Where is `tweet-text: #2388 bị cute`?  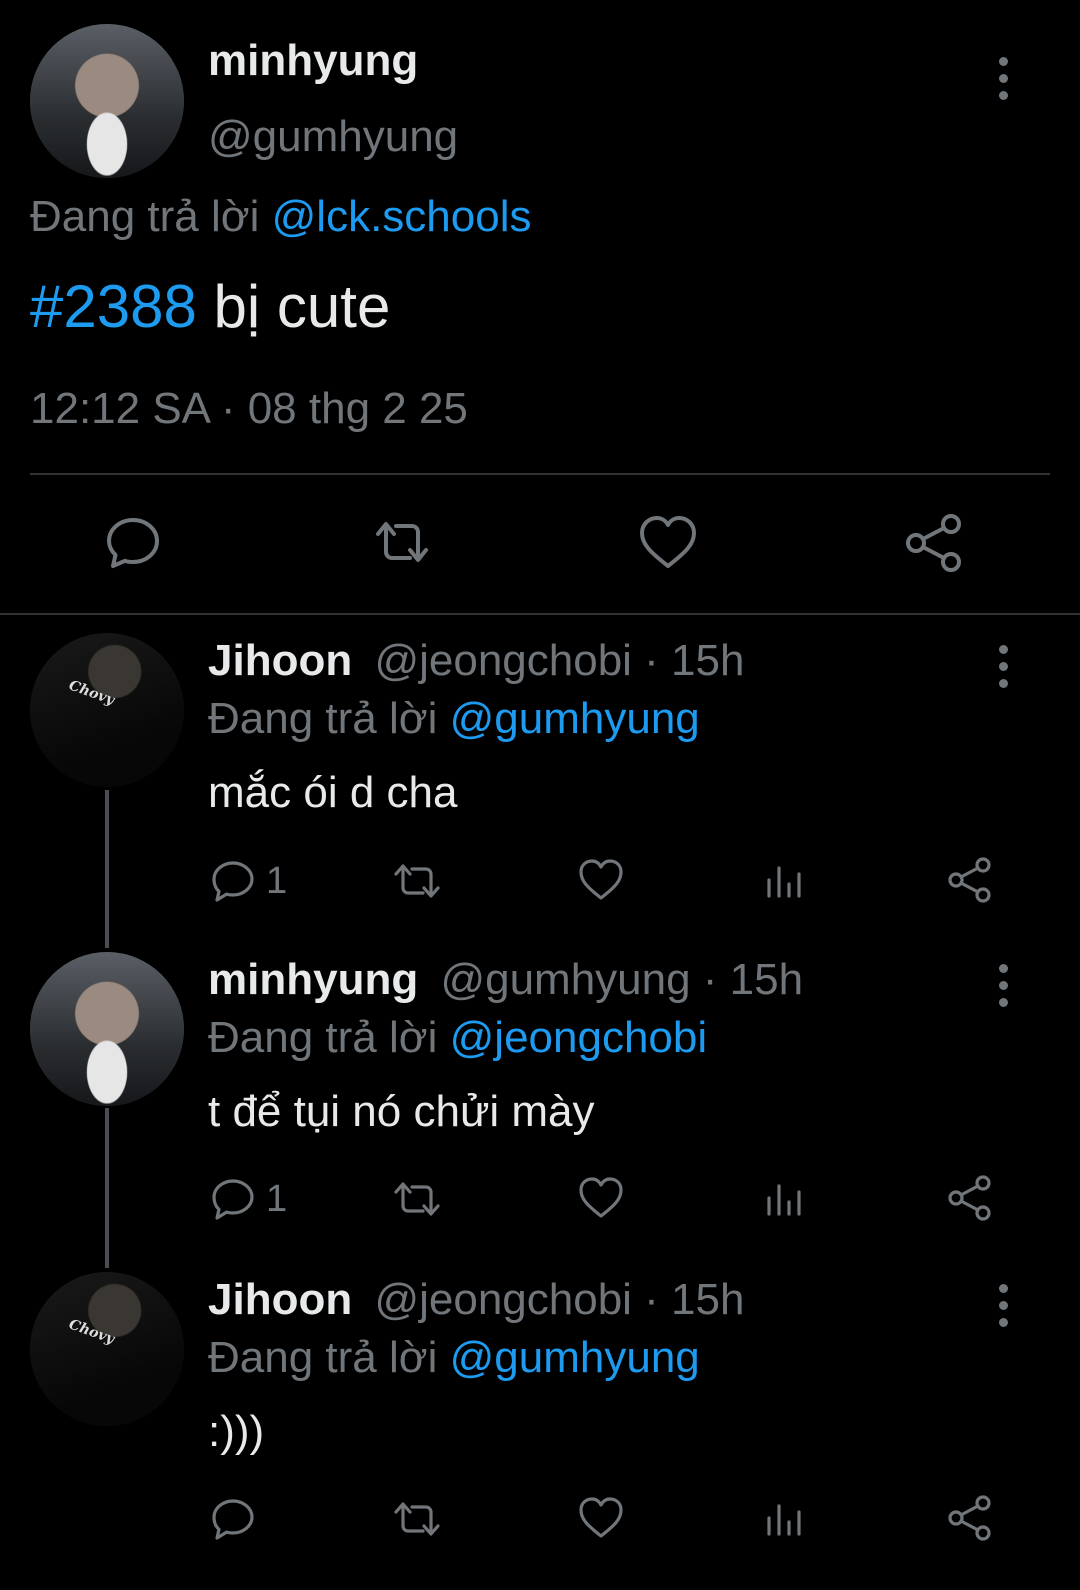
tweet-text: #2388 bị cute is located at coordinates (210, 306).